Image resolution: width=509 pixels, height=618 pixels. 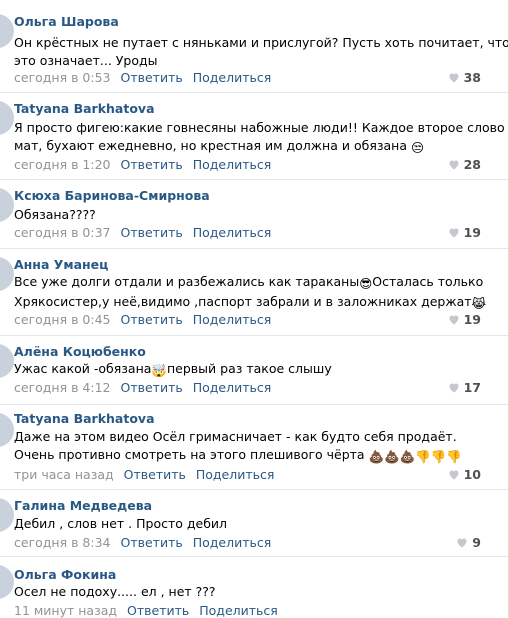 I want to click on comment-meta: сегодня в 8:34 Ответить Поделиться, so click(x=142, y=542).